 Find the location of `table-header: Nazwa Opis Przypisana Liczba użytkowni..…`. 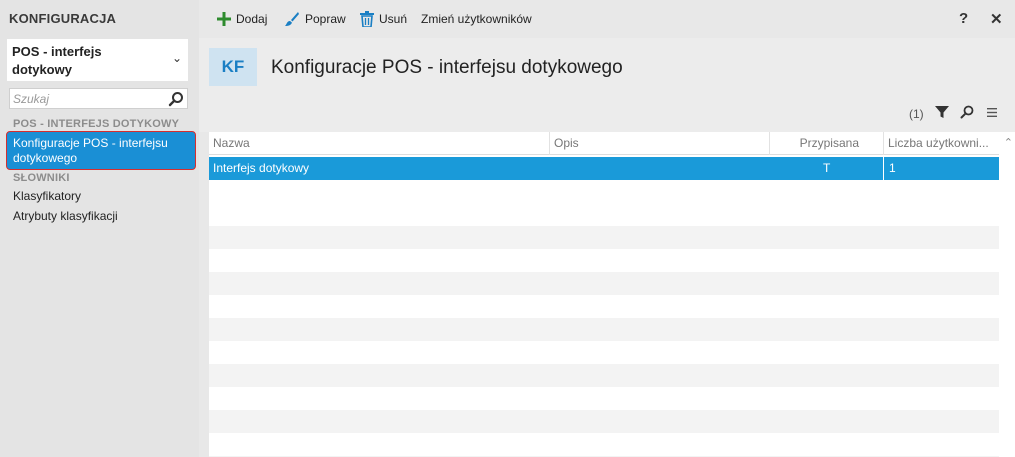

table-header: Nazwa Opis Przypisana Liczba użytkowni..… is located at coordinates (604, 143).